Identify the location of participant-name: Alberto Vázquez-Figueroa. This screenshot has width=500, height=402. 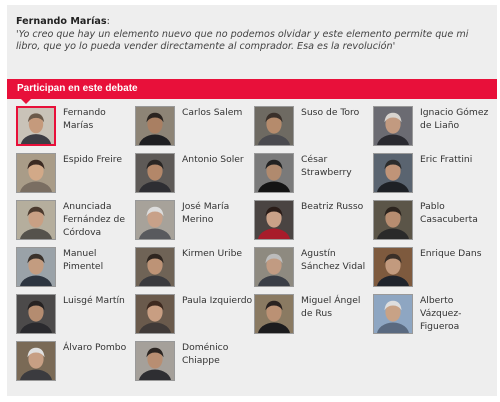
(456, 313).